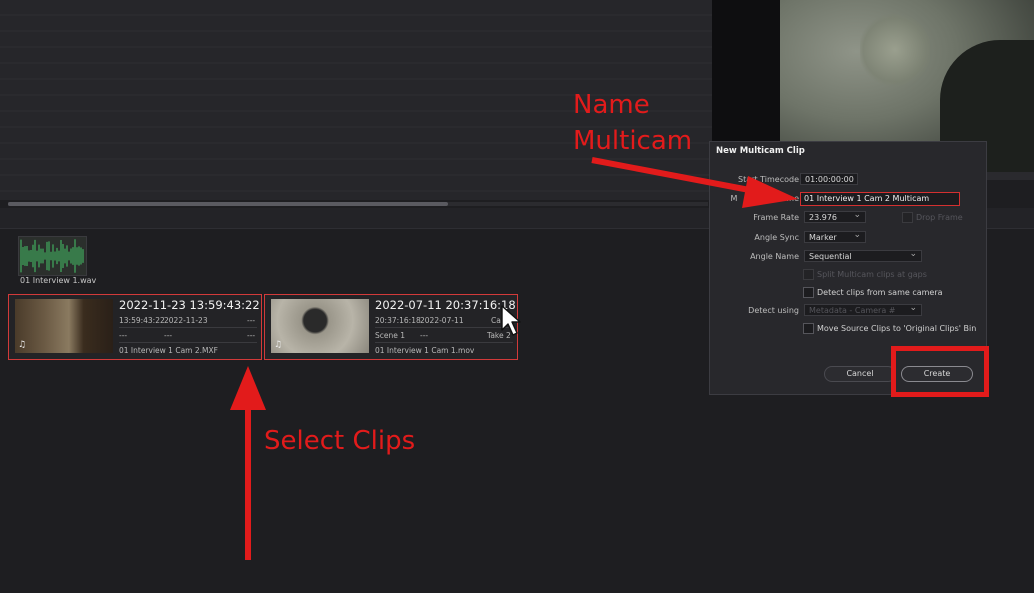 The height and width of the screenshot is (593, 1034). I want to click on clip-timecode: 13:59:43:22, so click(142, 320).